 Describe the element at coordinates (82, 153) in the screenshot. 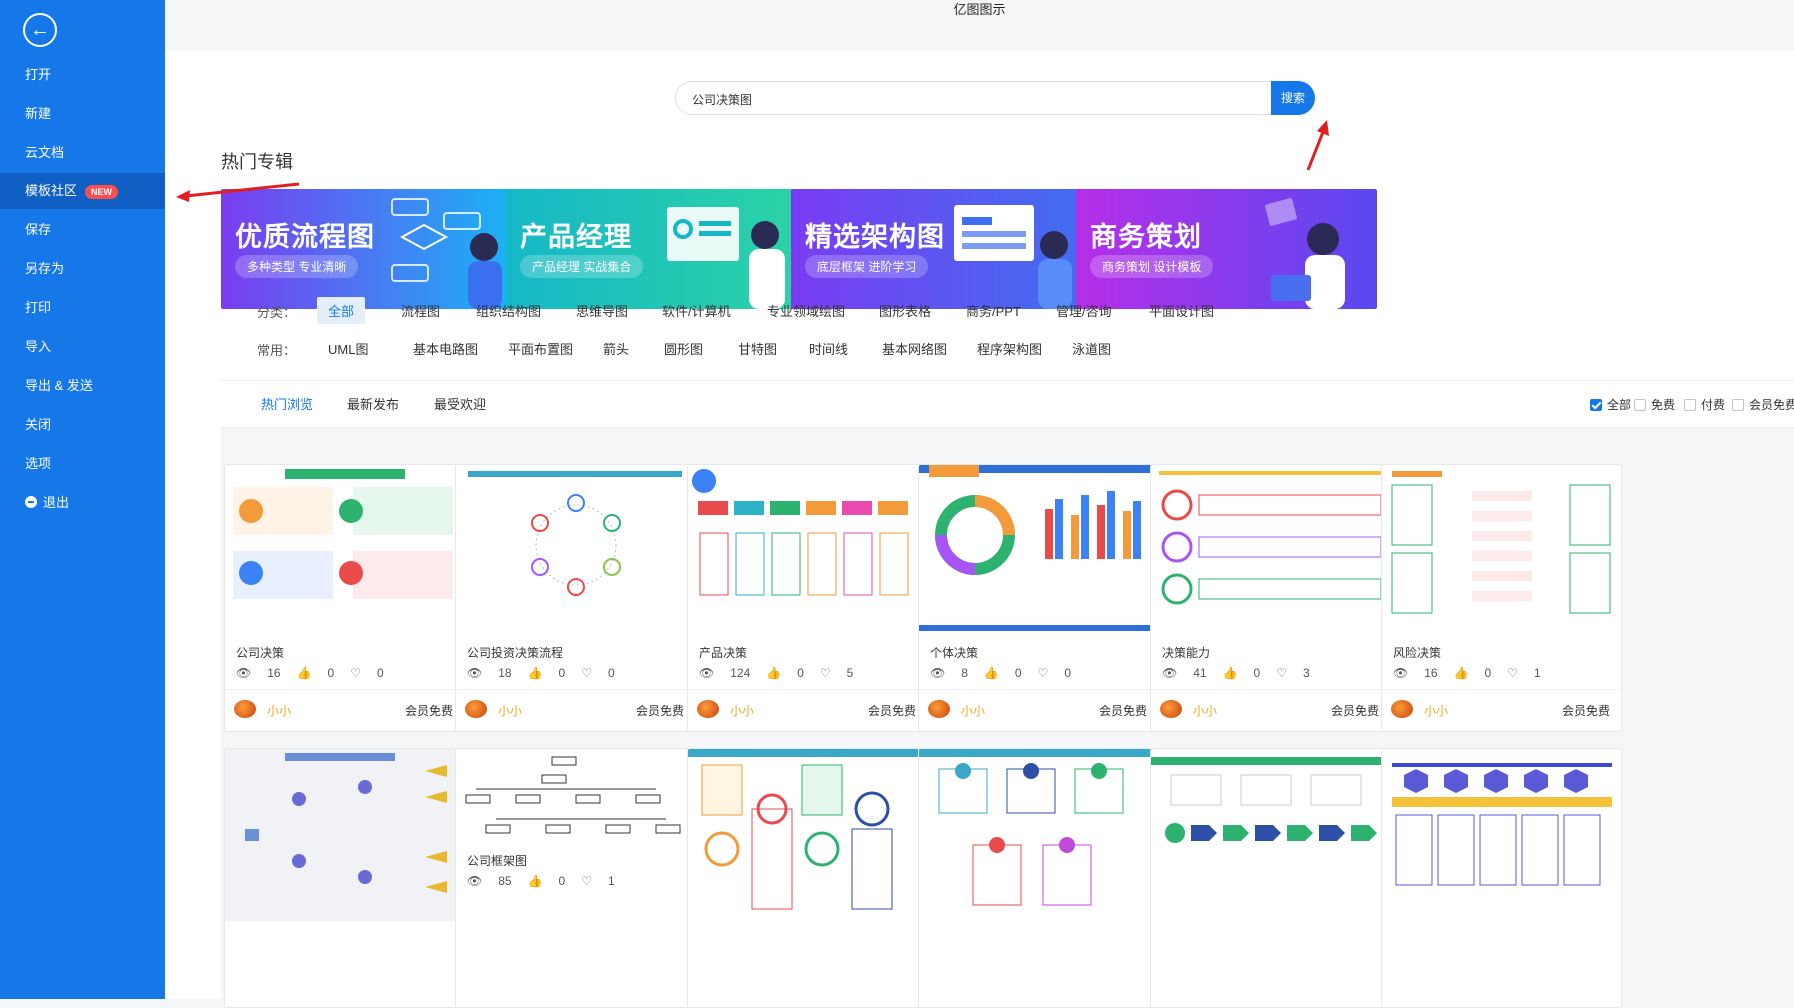

I see `sidebar-item-cloud-docs: 云文档` at that location.